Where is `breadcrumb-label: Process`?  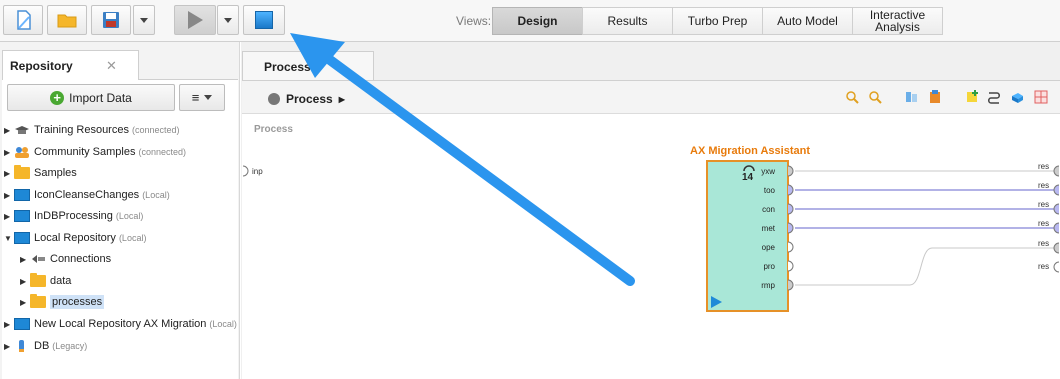
breadcrumb-label: Process is located at coordinates (309, 99).